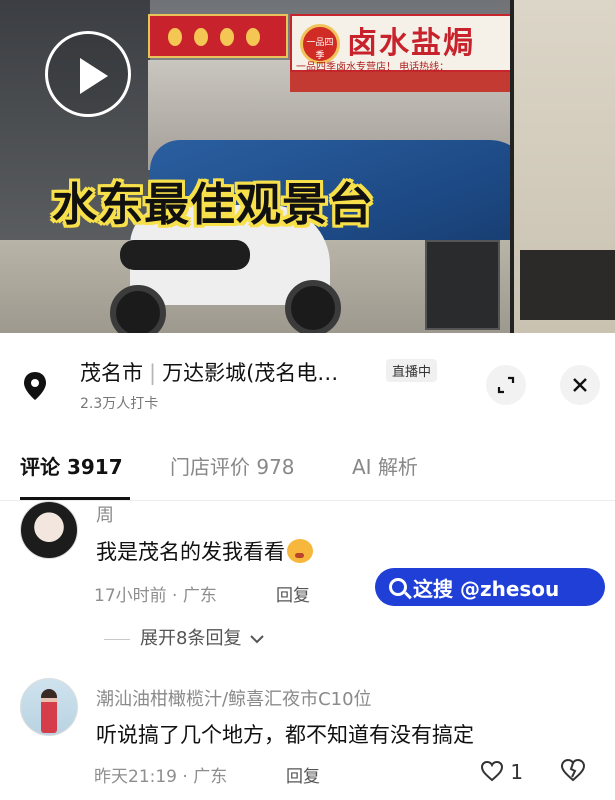  What do you see at coordinates (300, 551) in the screenshot?
I see `emoji-icon` at bounding box center [300, 551].